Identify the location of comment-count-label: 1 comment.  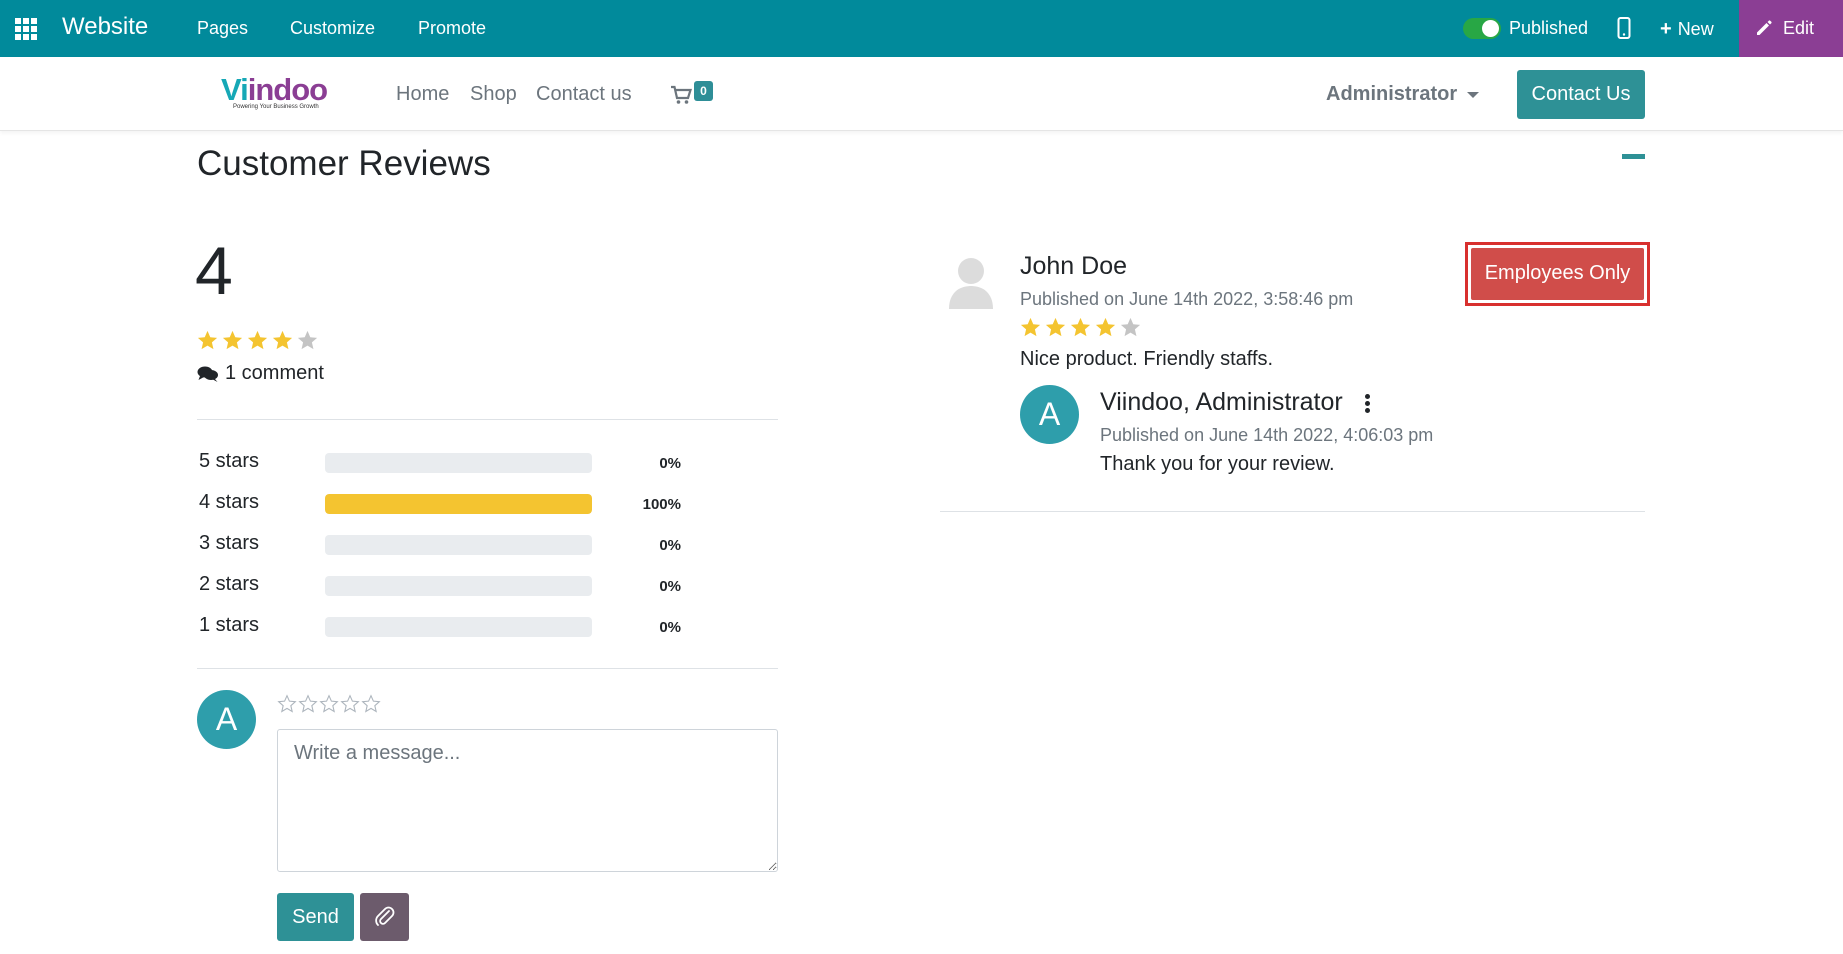
(274, 373).